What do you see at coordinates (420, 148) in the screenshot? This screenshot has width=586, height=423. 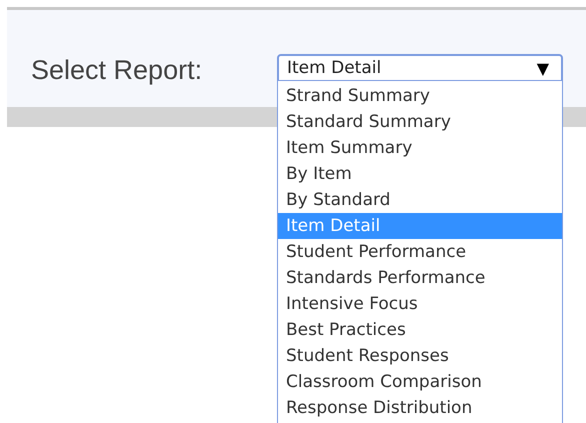 I see `dropdown-option: Item Summary` at bounding box center [420, 148].